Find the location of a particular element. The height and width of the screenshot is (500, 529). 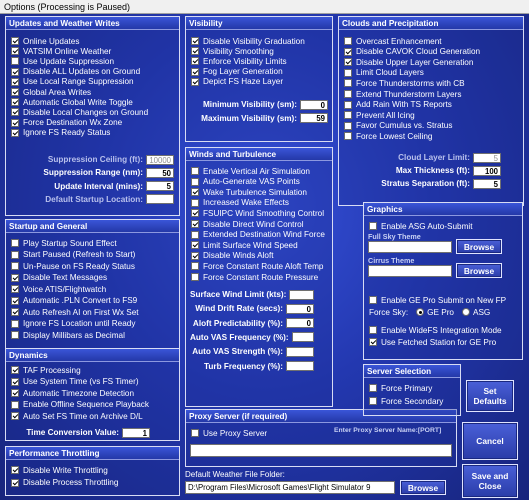

checkbox-automatic-timezone-detection: Automatic Timezone Detection is located at coordinates (72, 393).